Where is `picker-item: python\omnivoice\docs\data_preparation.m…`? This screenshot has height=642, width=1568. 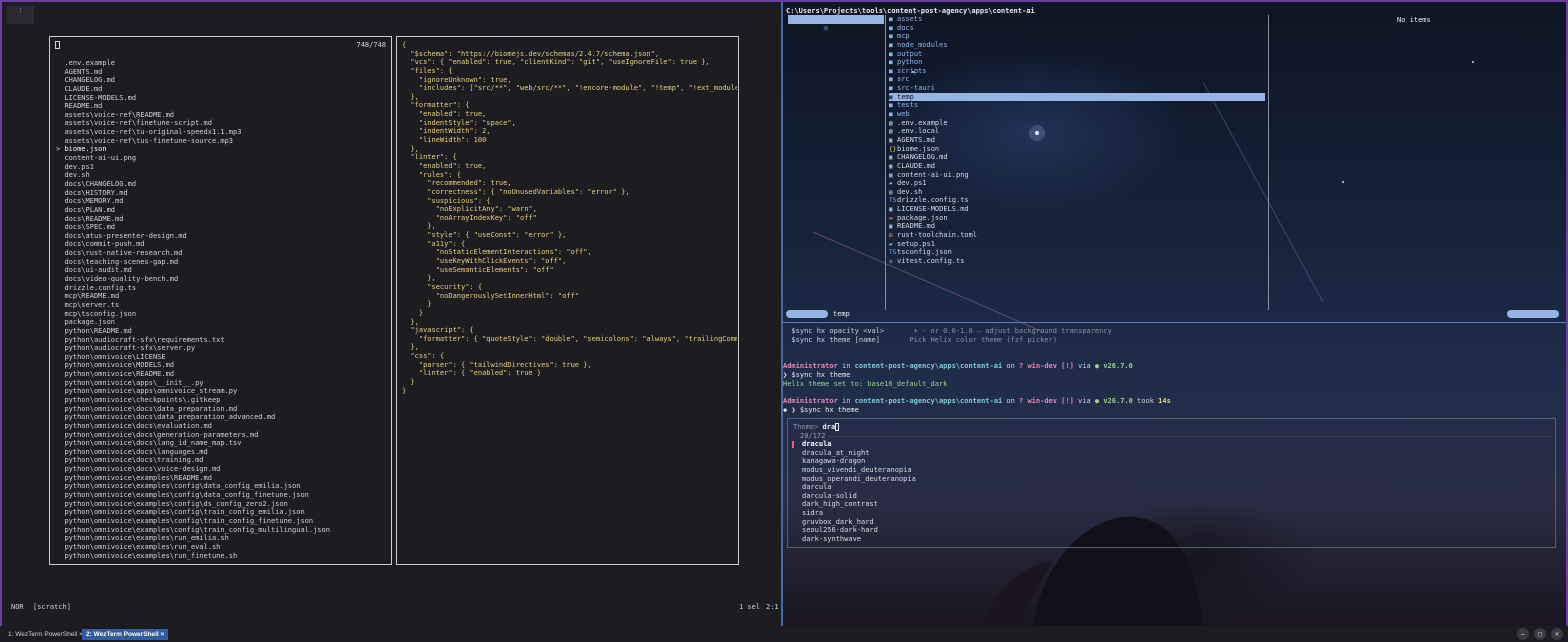
picker-item: python\omnivoice\docs\data_preparation.m… is located at coordinates (221, 409).